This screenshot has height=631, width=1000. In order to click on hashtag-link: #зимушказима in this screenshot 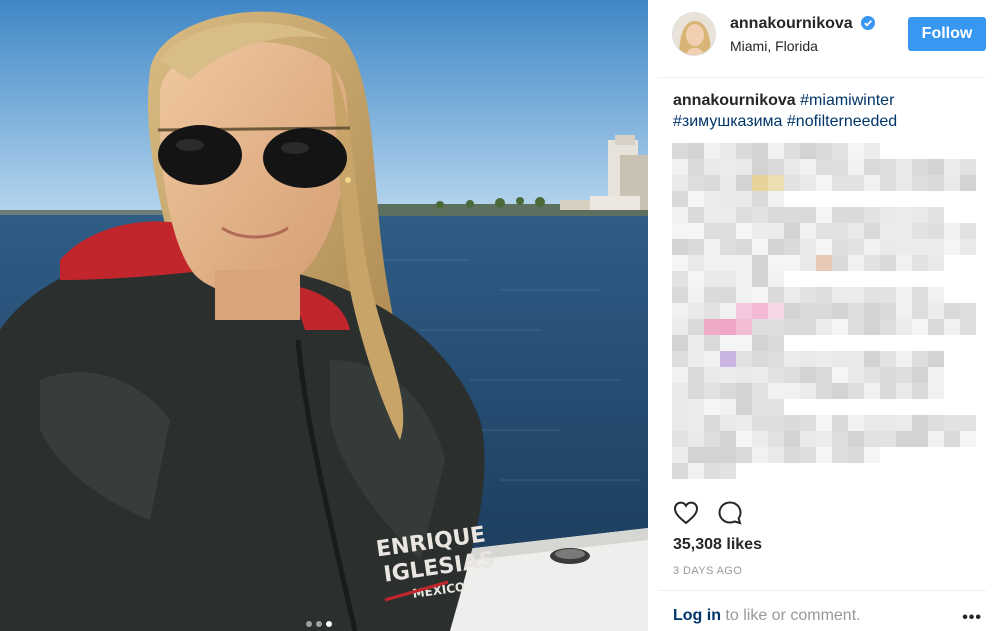, I will do `click(727, 121)`.